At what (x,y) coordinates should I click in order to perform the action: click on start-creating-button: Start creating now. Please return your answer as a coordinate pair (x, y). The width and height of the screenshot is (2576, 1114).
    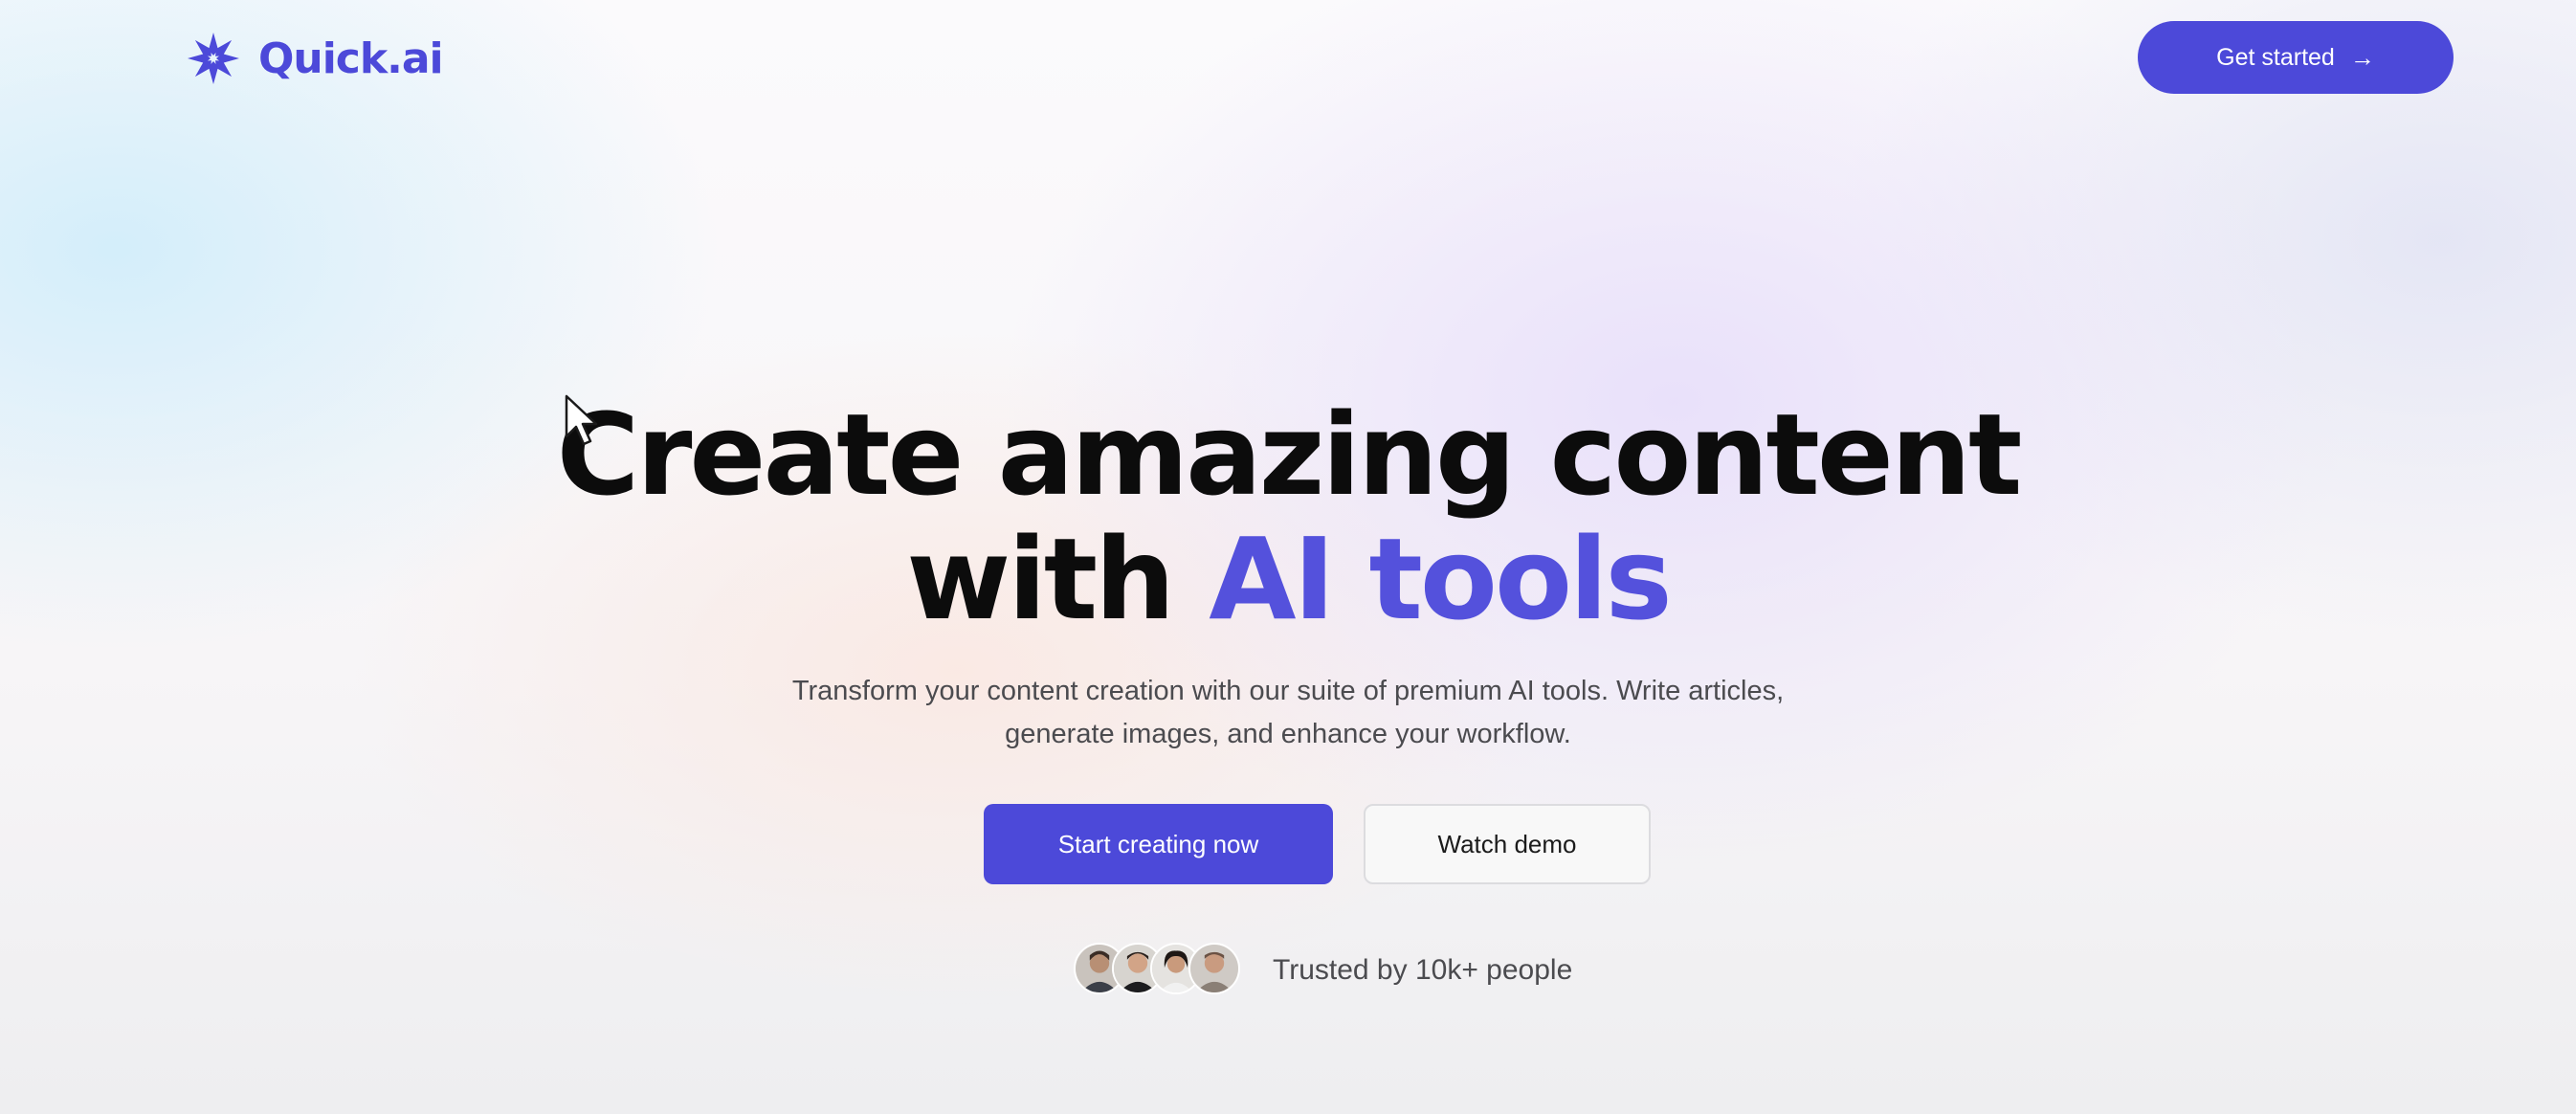
    Looking at the image, I should click on (1158, 844).